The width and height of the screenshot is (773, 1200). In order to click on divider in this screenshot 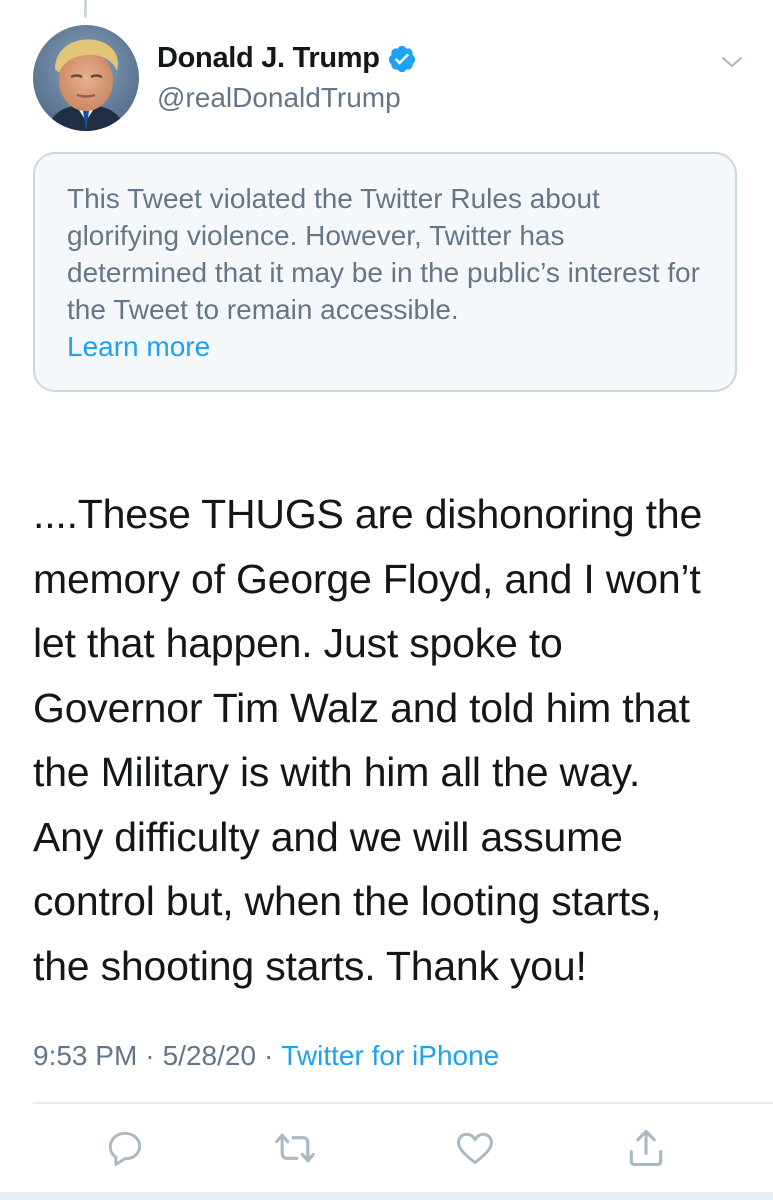, I will do `click(403, 1103)`.